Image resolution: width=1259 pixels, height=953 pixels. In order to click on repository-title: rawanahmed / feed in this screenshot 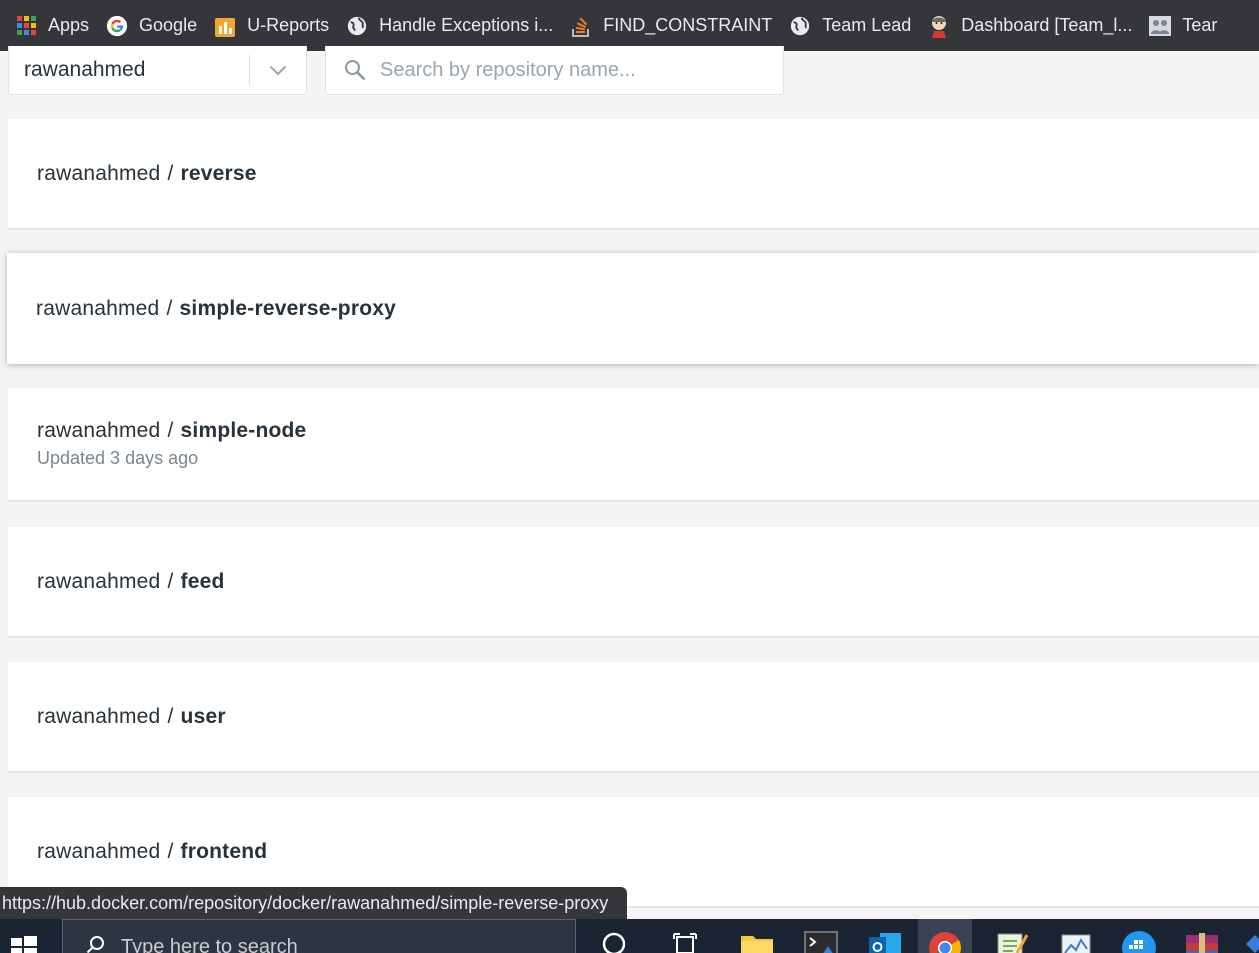, I will do `click(648, 582)`.